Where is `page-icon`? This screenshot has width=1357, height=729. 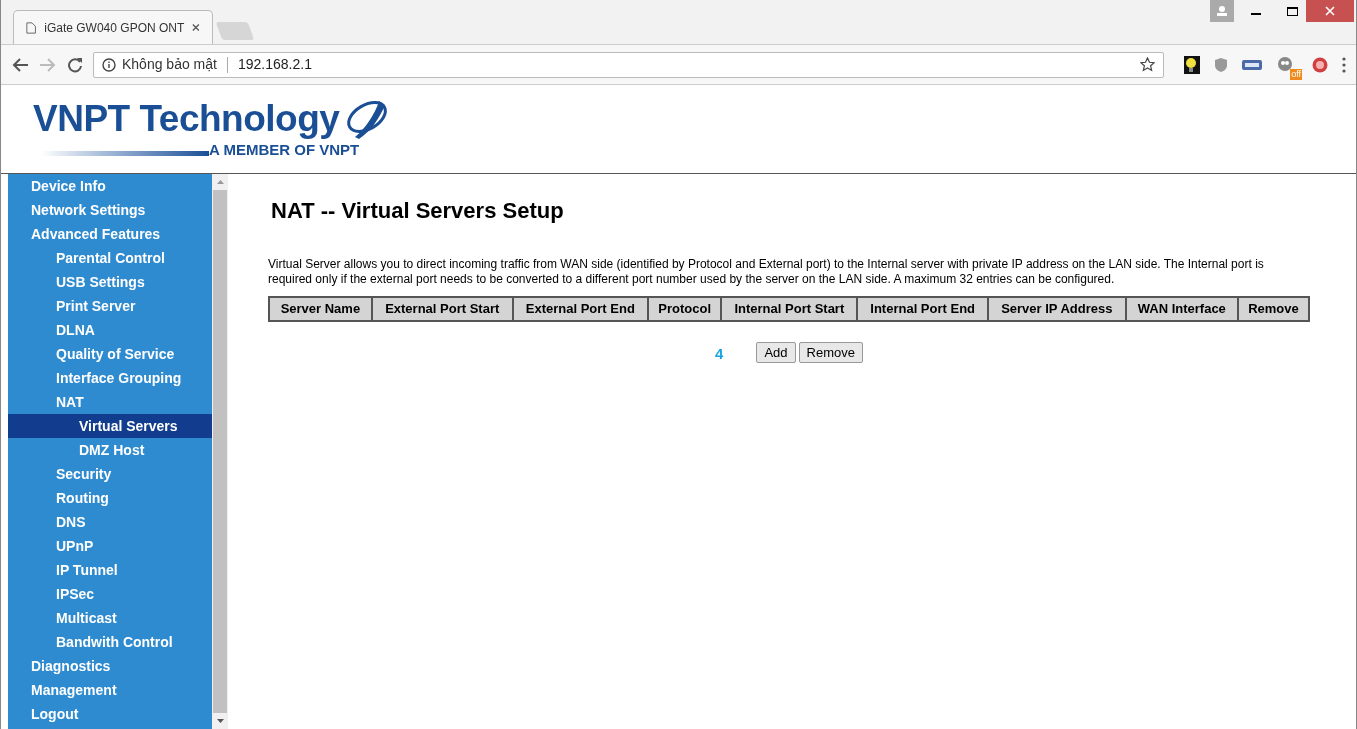 page-icon is located at coordinates (31, 27).